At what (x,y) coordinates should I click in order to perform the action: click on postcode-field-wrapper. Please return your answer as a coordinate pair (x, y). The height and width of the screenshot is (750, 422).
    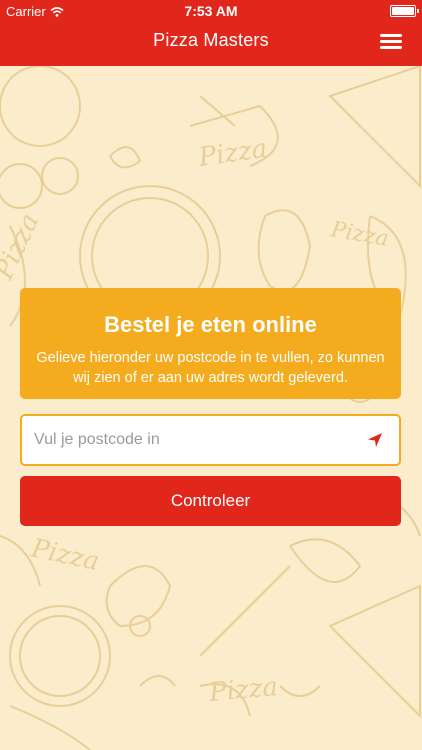
    Looking at the image, I should click on (210, 440).